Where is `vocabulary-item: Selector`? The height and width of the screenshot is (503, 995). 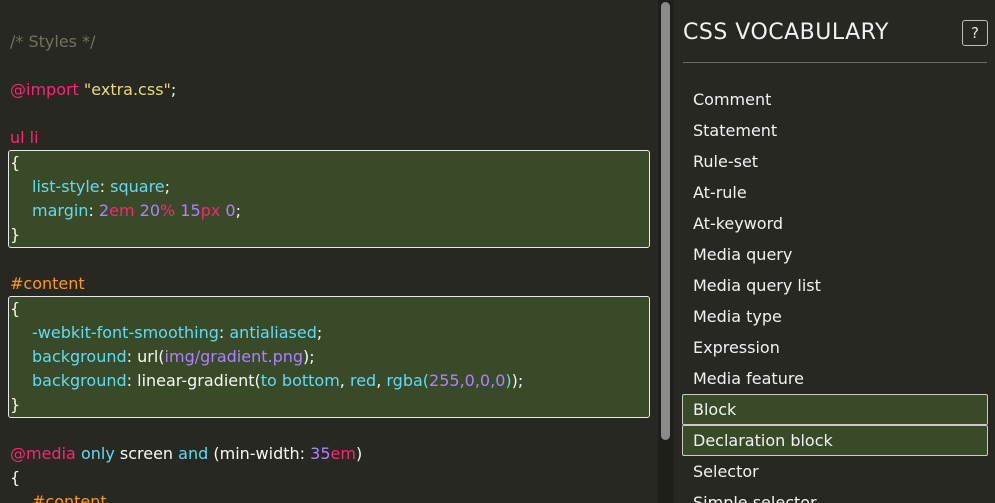
vocabulary-item: Selector is located at coordinates (835, 471).